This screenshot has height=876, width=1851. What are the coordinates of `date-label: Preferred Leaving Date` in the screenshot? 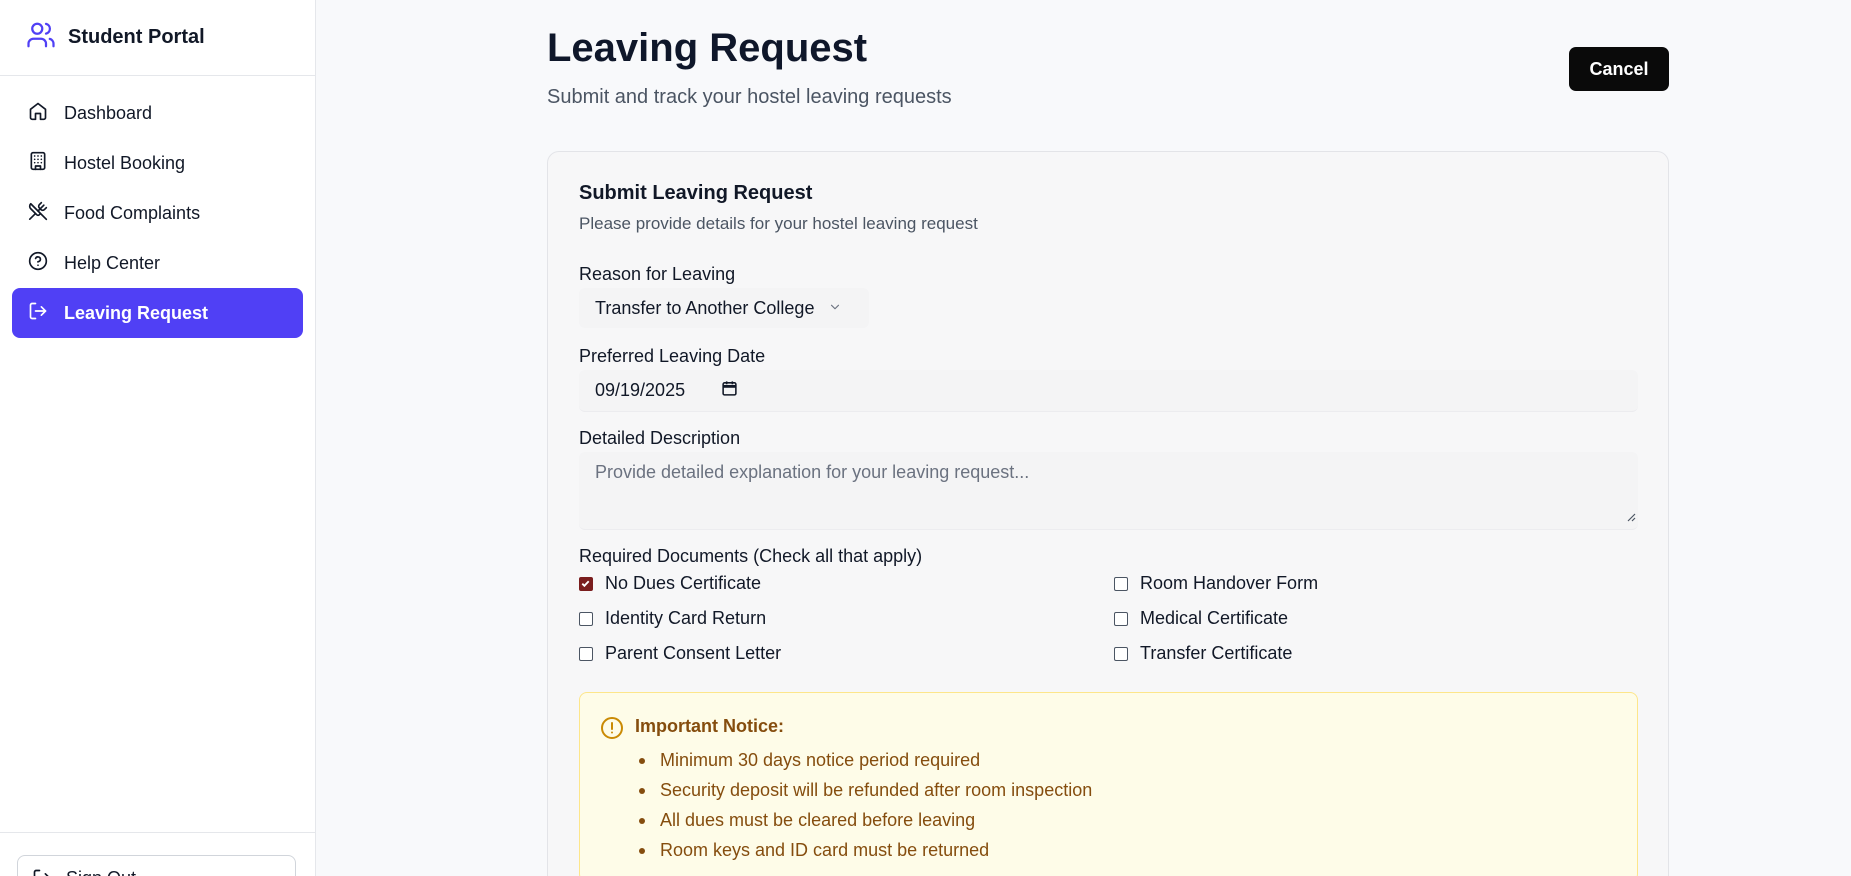 It's located at (672, 356).